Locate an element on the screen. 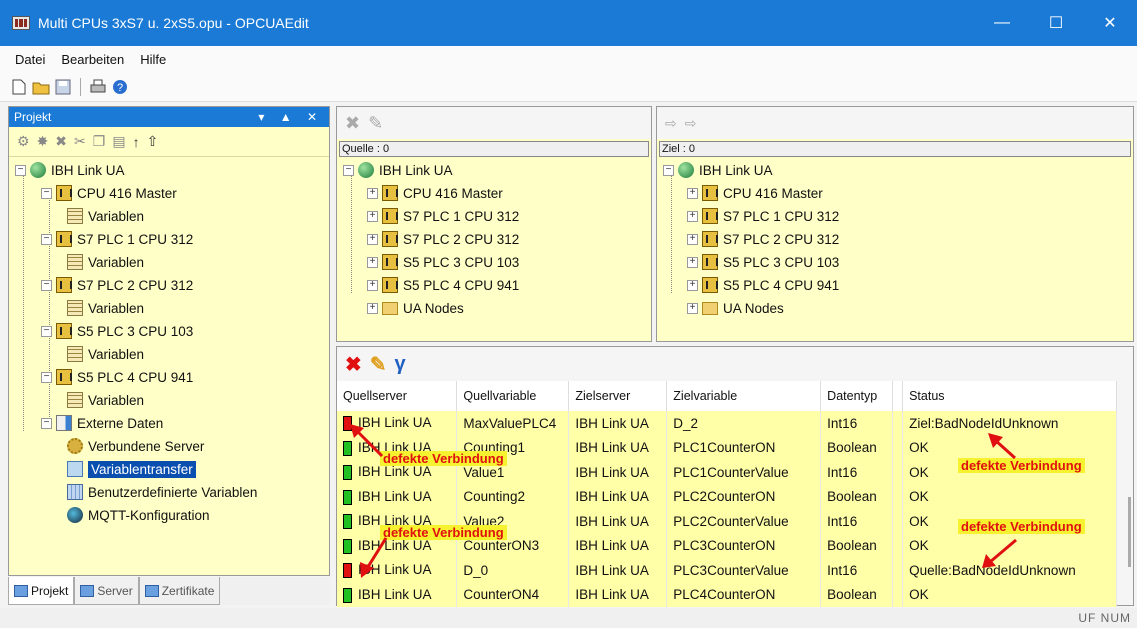  tree-cpu-1: − CPU 416 Master is located at coordinates (109, 193).